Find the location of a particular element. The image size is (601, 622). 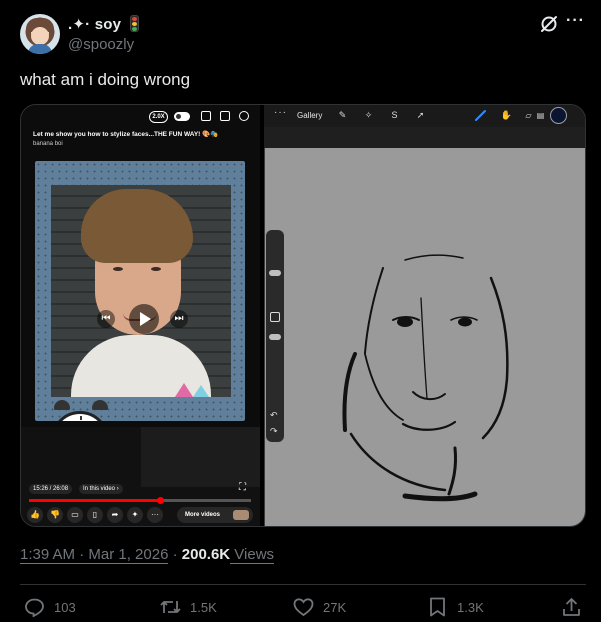

pink-triangle-icon is located at coordinates (184, 390).